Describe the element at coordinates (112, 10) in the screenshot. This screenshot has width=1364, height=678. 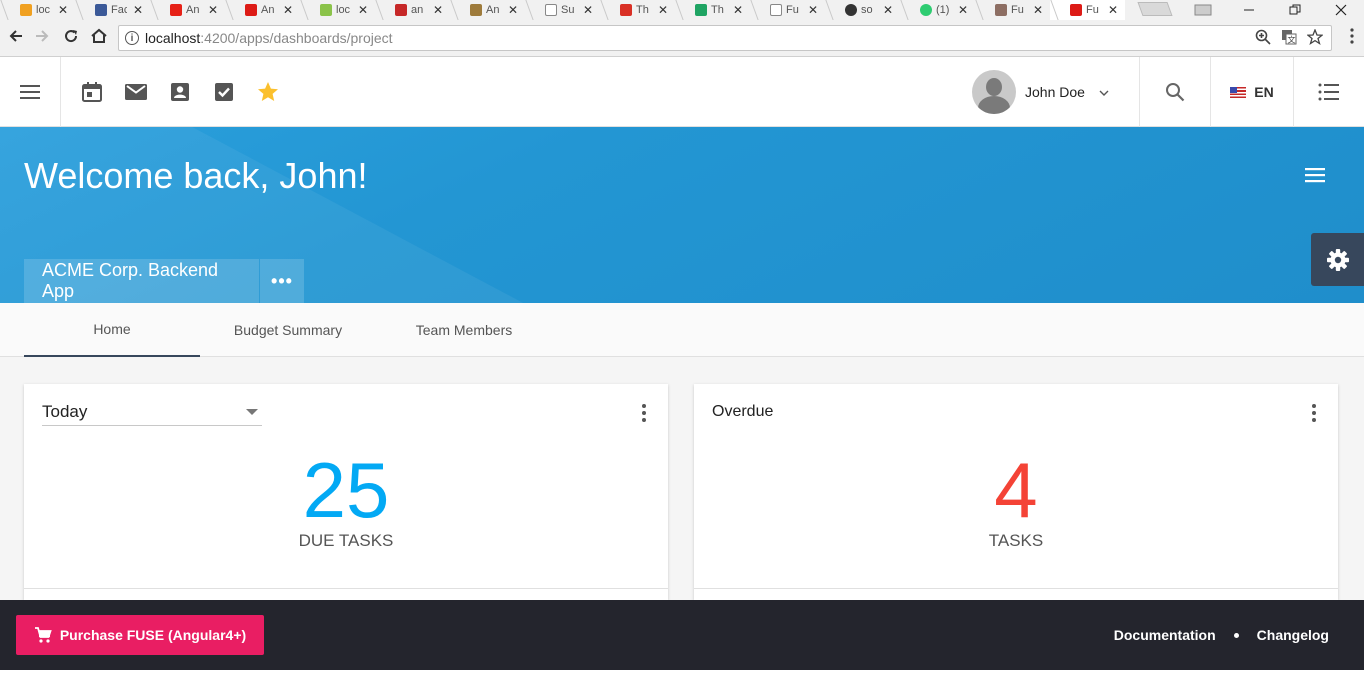
I see `browser-tab: Fac ✕` at that location.